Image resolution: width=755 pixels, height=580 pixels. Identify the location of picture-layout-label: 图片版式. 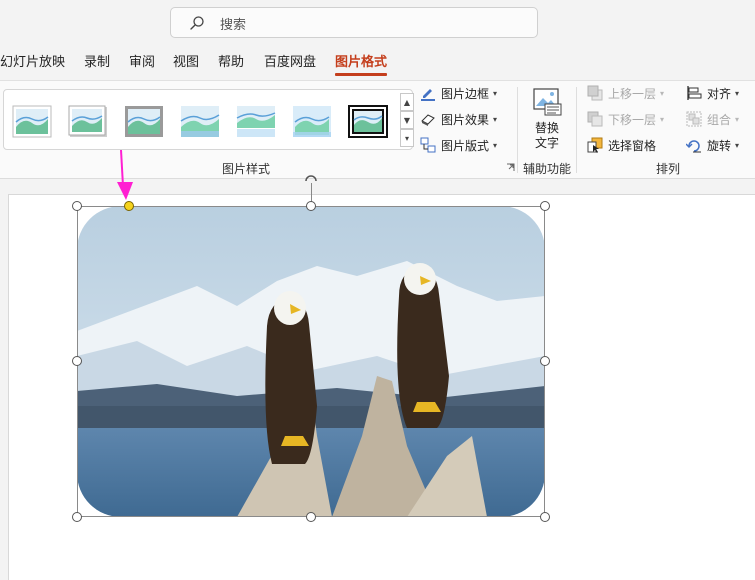
(465, 145).